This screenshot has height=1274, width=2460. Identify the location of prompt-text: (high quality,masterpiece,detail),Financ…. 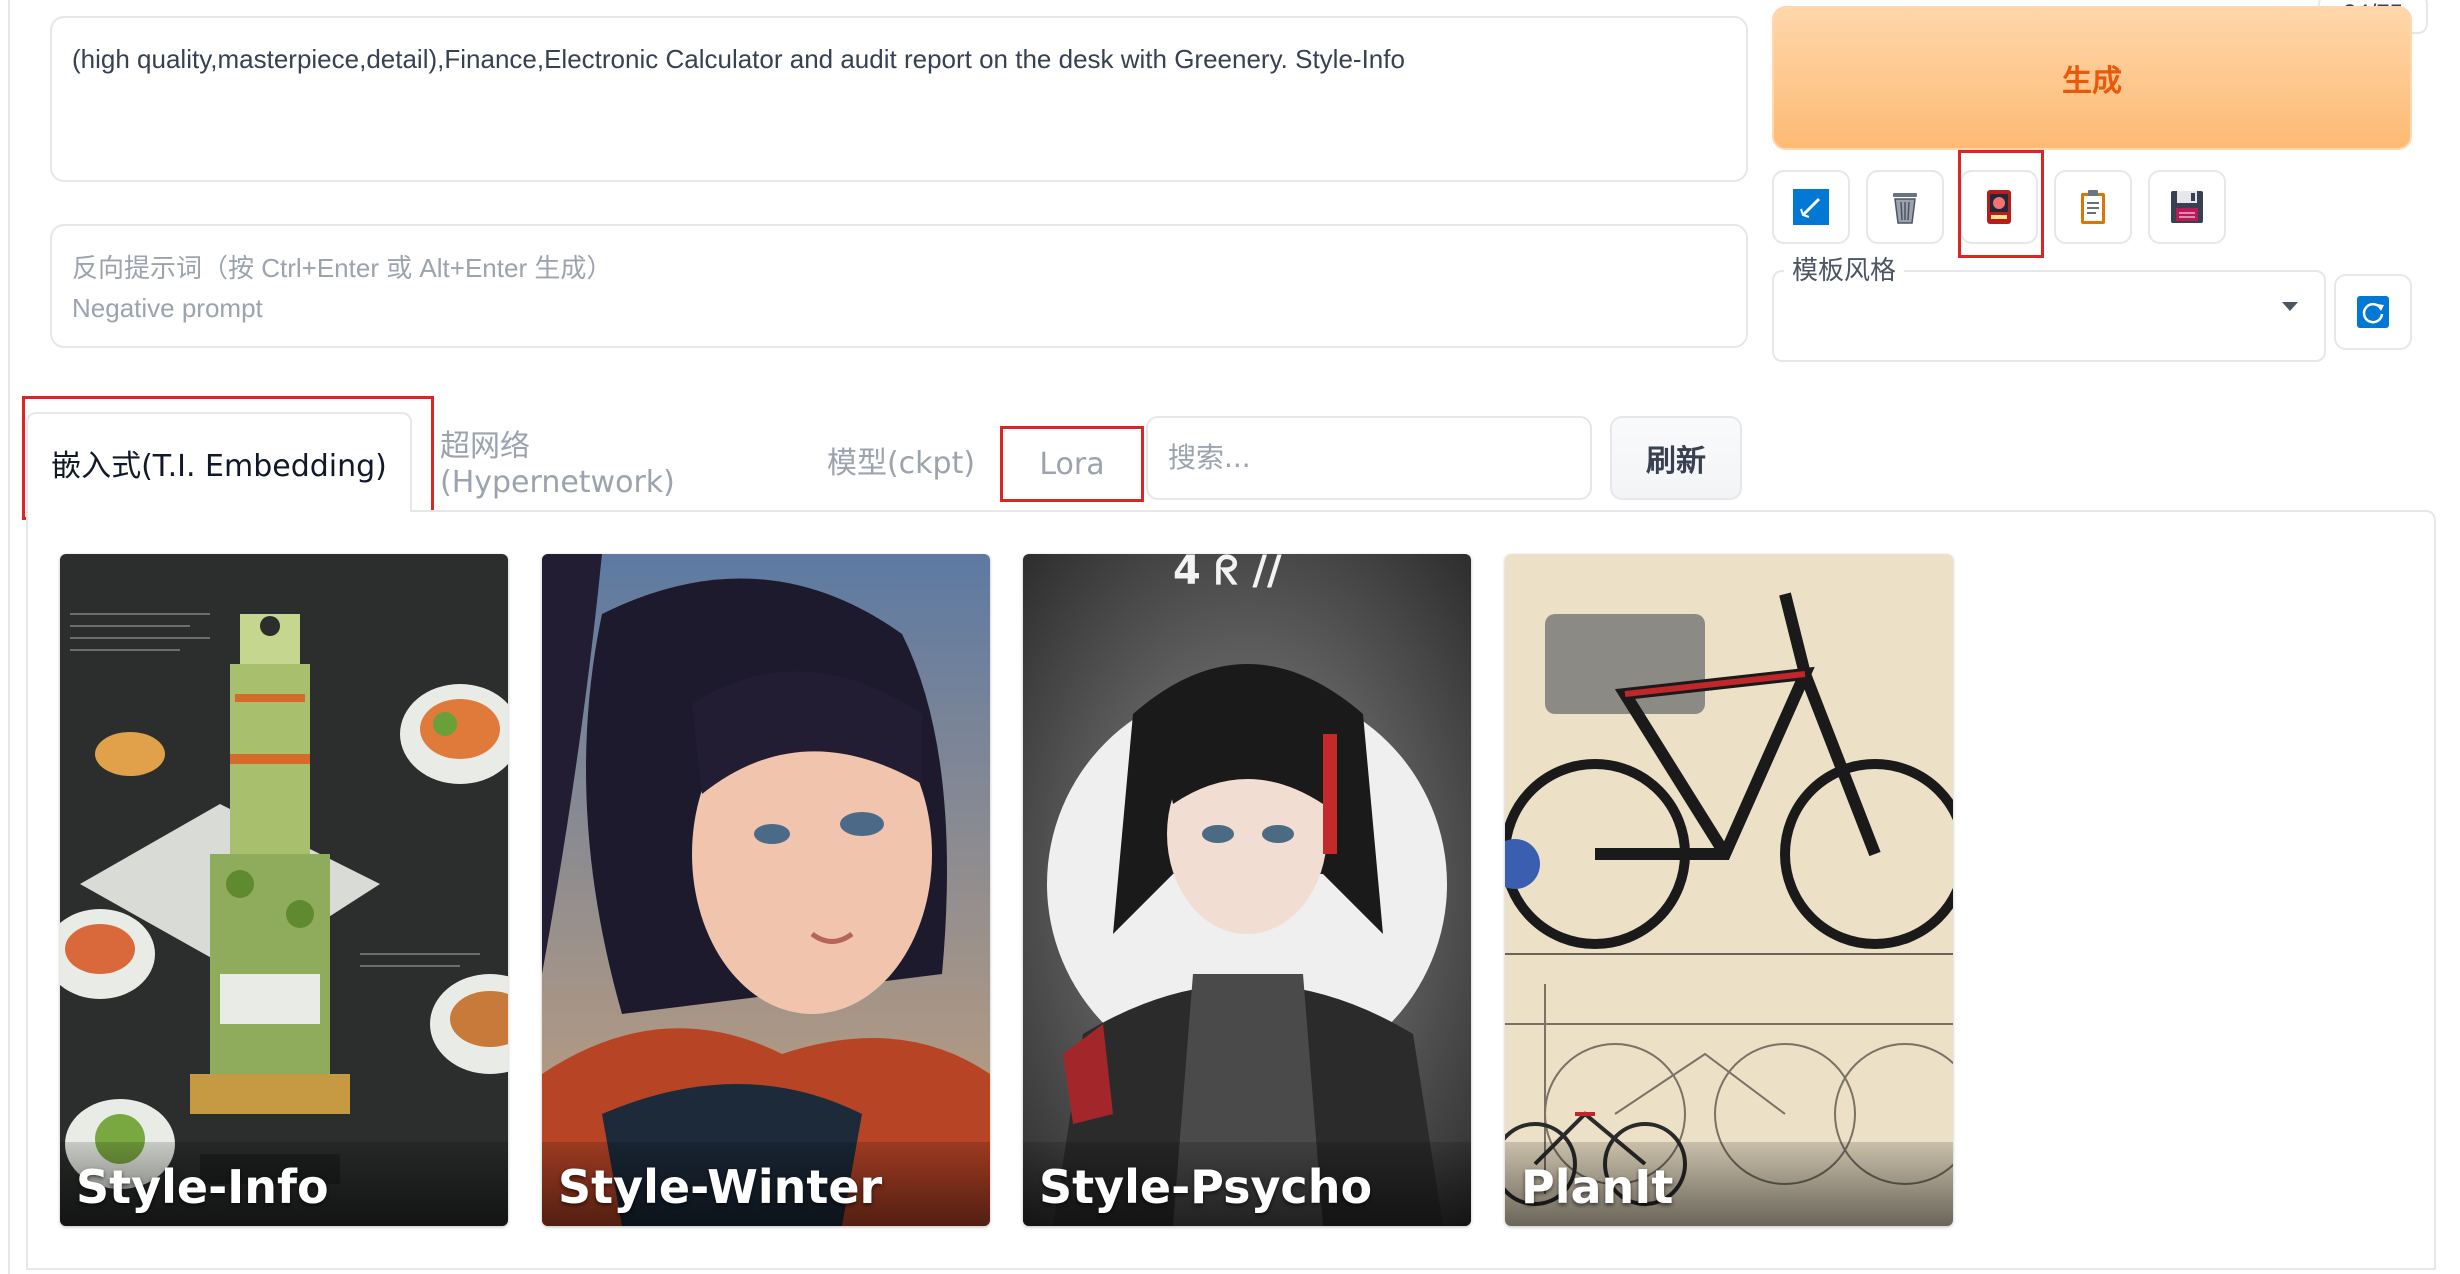
(738, 59).